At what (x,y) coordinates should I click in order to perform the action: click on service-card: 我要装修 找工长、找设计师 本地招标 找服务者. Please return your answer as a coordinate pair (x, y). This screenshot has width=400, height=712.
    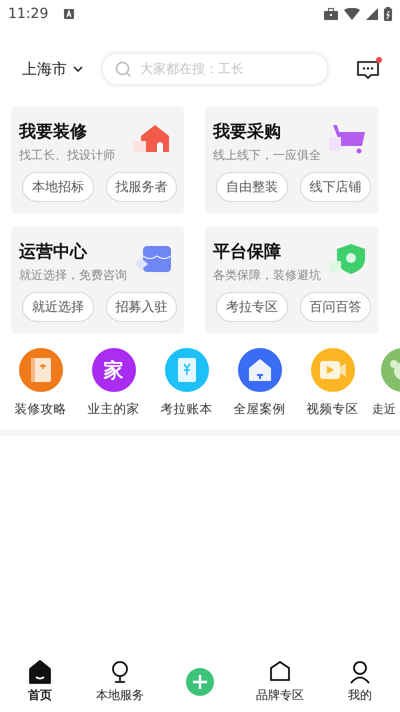
    Looking at the image, I should click on (97, 160).